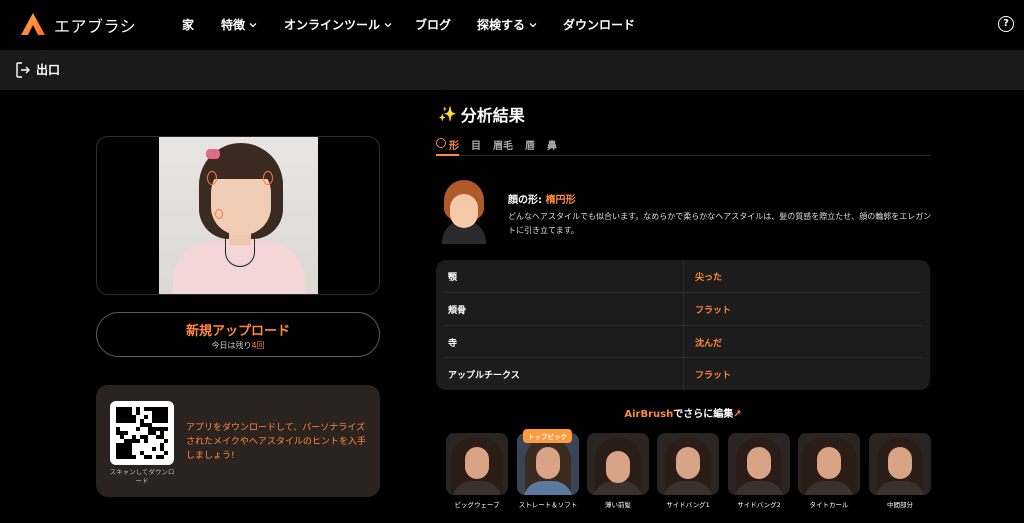  I want to click on tab-label: 鼻, so click(552, 146).